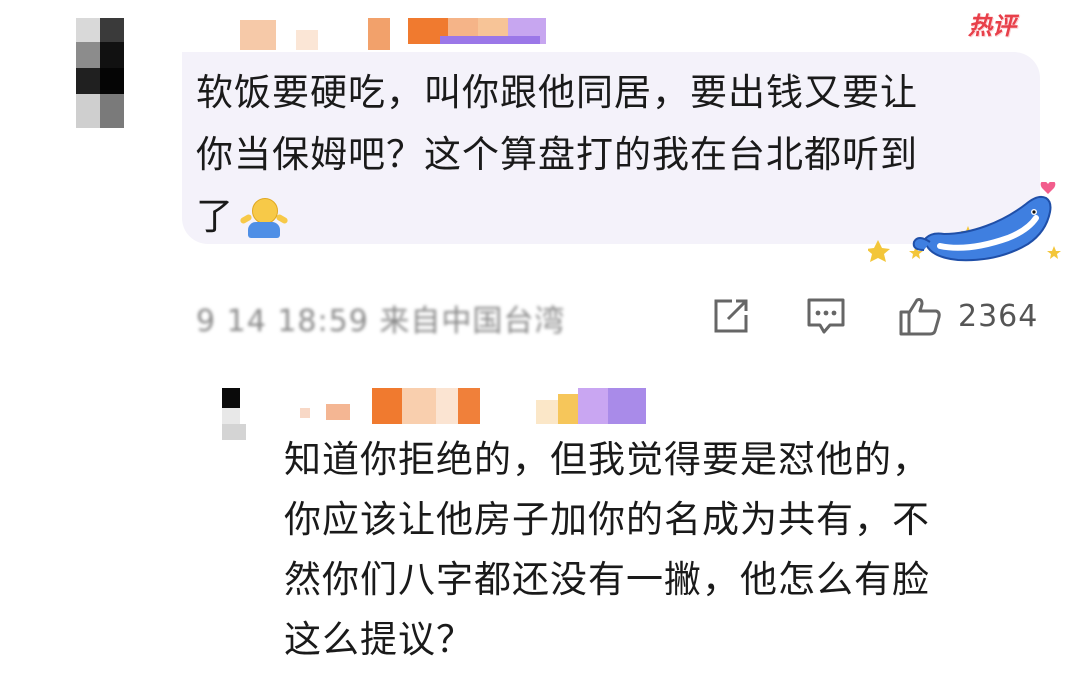 This screenshot has width=1080, height=684. Describe the element at coordinates (557, 154) in the screenshot. I see `comment-line: 你当保姆吧？这个算盘打的我在台北都听到` at that location.